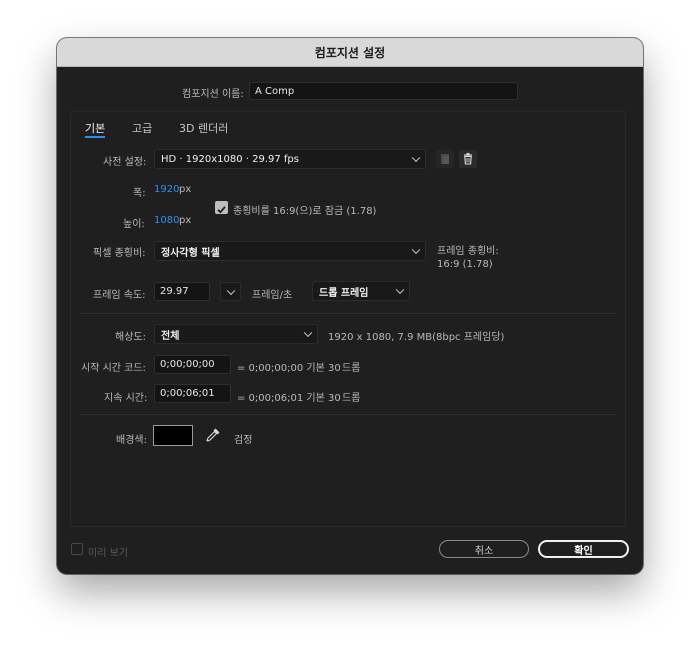 The height and width of the screenshot is (649, 700). What do you see at coordinates (272, 295) in the screenshot?
I see `frame-rate-unit: 프레임/초` at bounding box center [272, 295].